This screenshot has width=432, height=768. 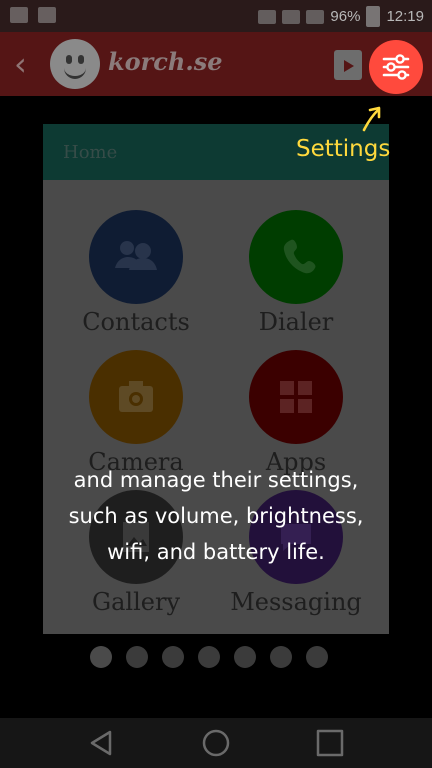 I want to click on grid-icon, so click(x=296, y=397).